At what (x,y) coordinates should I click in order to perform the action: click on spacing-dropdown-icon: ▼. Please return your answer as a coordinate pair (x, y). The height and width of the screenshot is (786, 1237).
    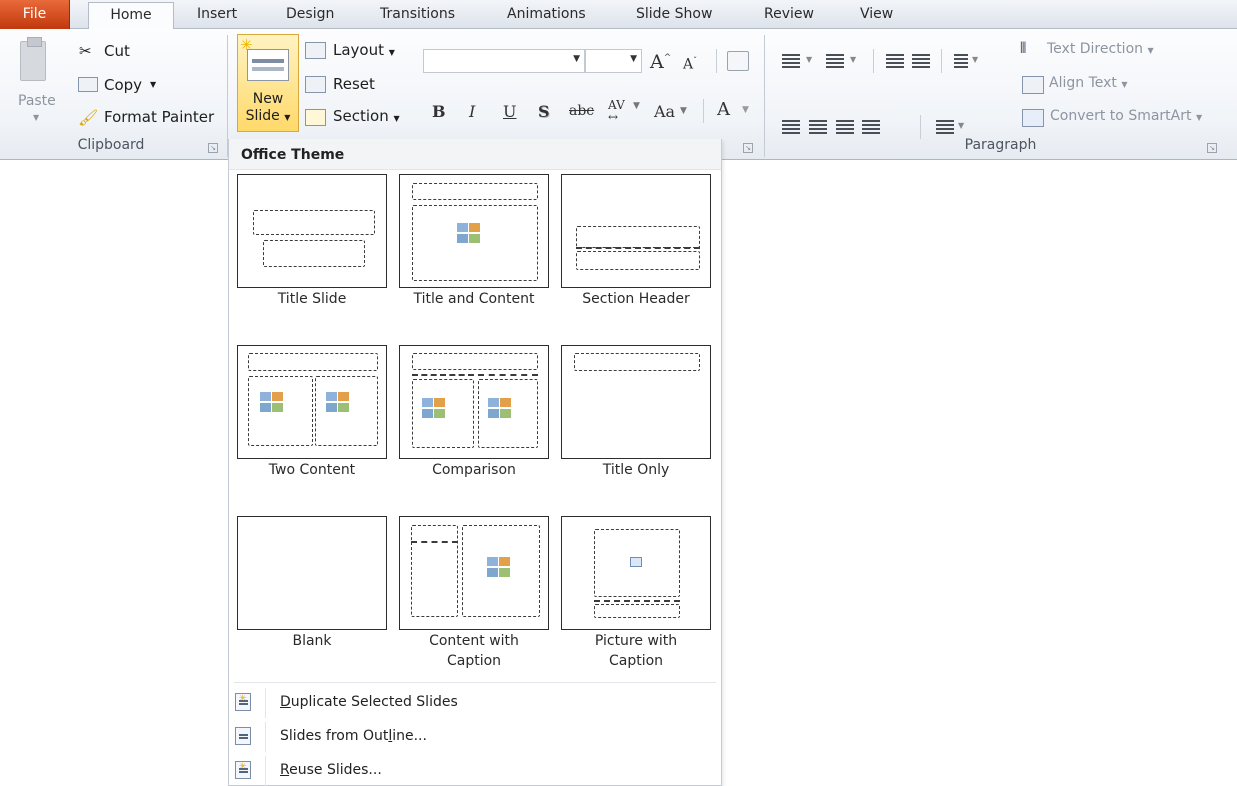
    Looking at the image, I should click on (636, 106).